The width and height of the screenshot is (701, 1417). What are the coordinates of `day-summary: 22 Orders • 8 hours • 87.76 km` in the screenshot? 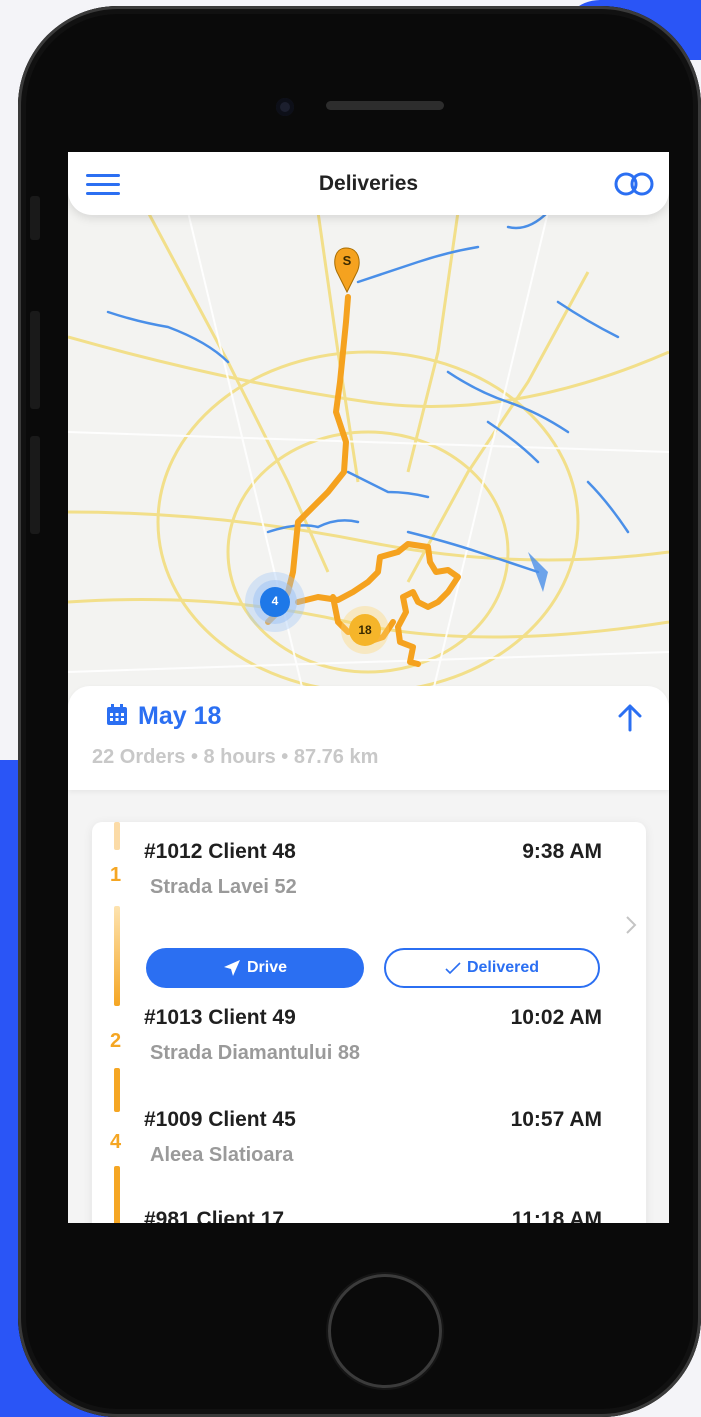 It's located at (235, 757).